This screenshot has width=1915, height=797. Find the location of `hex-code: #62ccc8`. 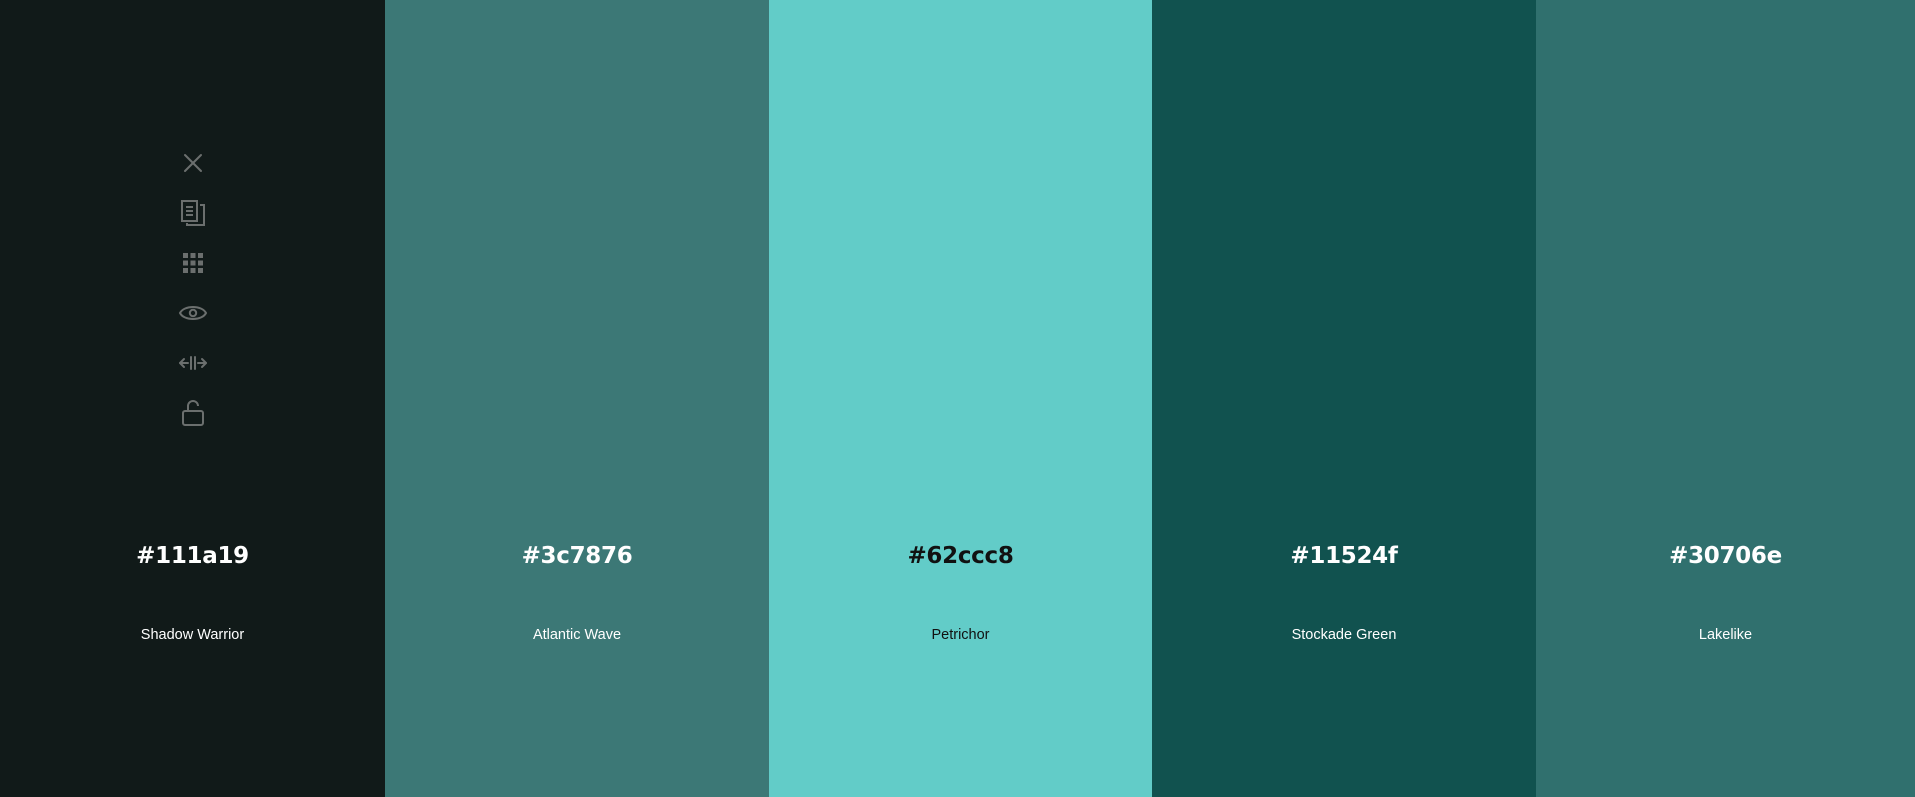

hex-code: #62ccc8 is located at coordinates (960, 556).